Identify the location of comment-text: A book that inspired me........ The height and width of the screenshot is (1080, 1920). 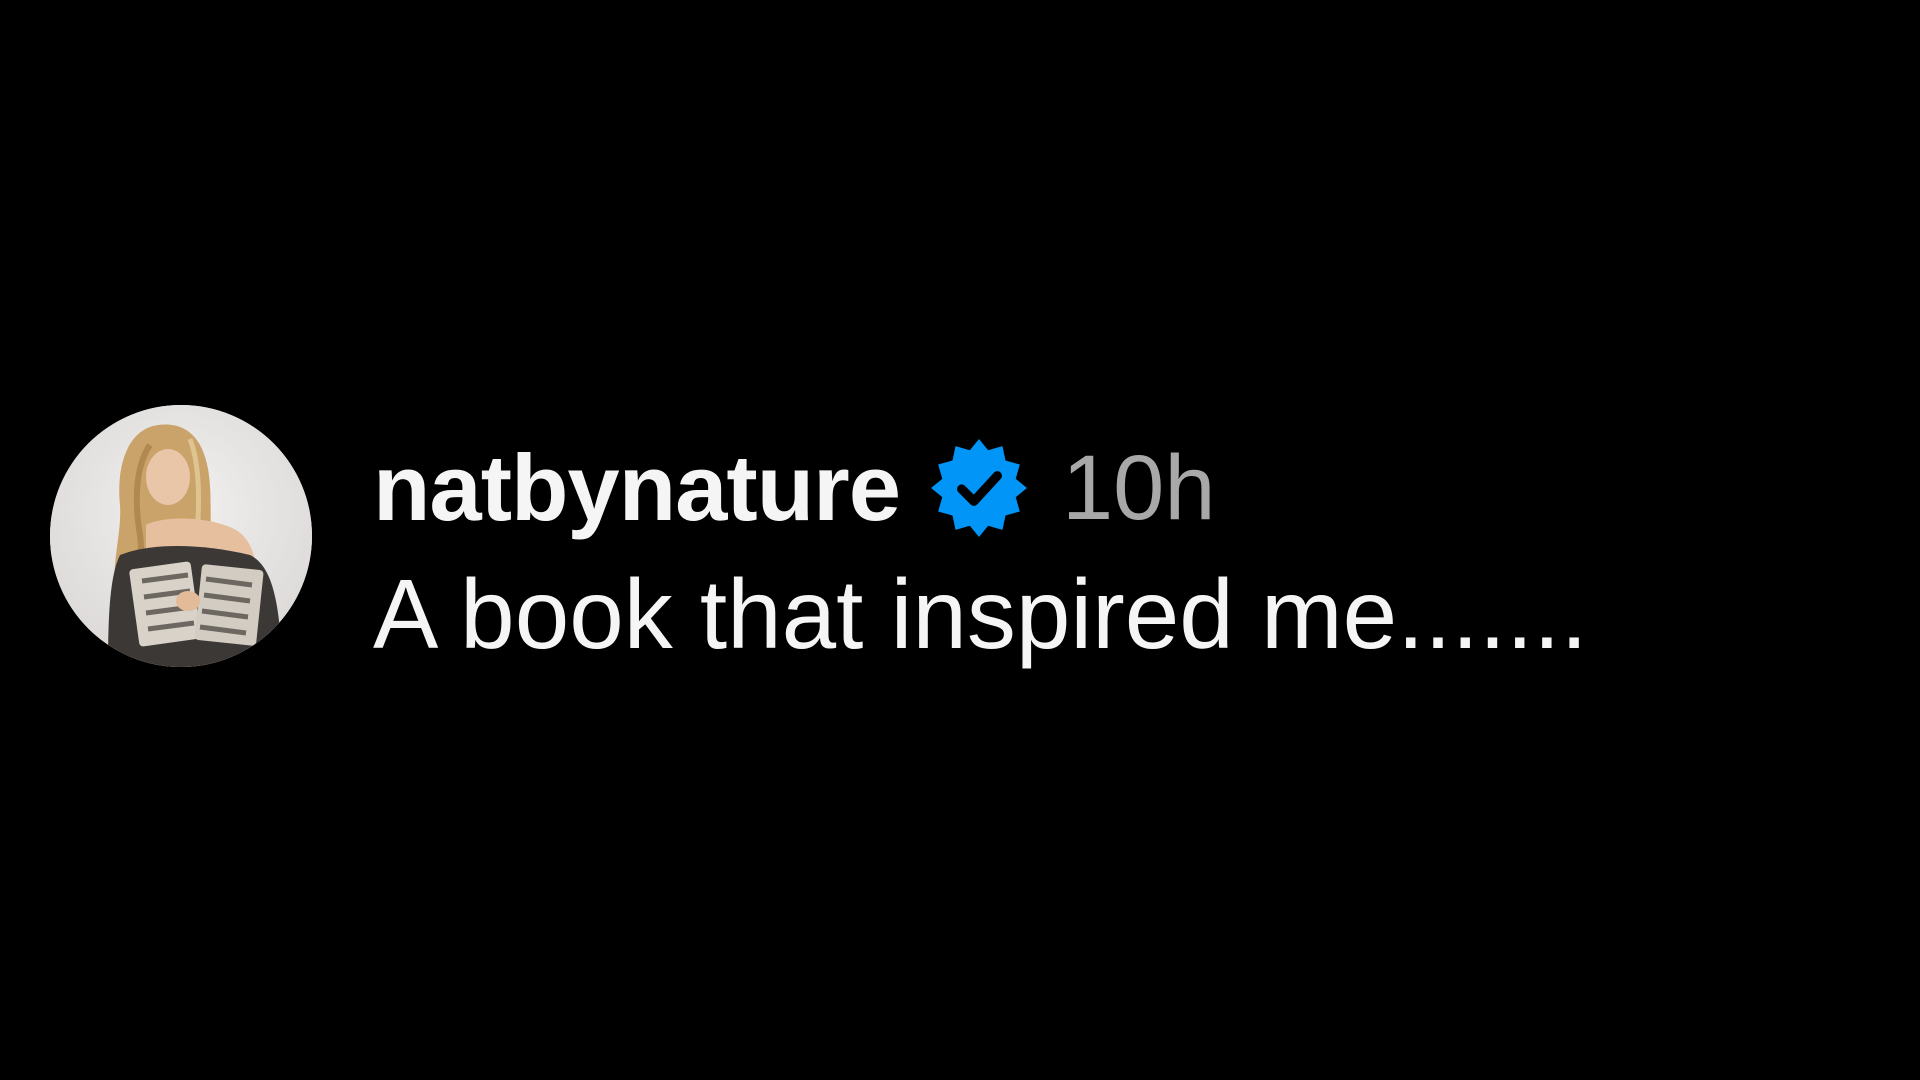
(980, 614).